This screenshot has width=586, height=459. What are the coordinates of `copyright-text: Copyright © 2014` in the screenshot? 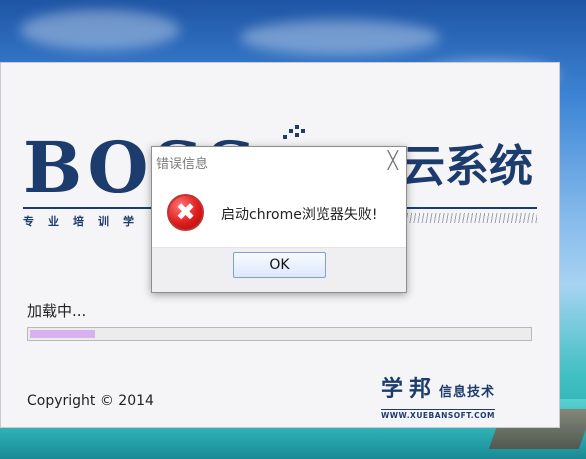 It's located at (90, 401).